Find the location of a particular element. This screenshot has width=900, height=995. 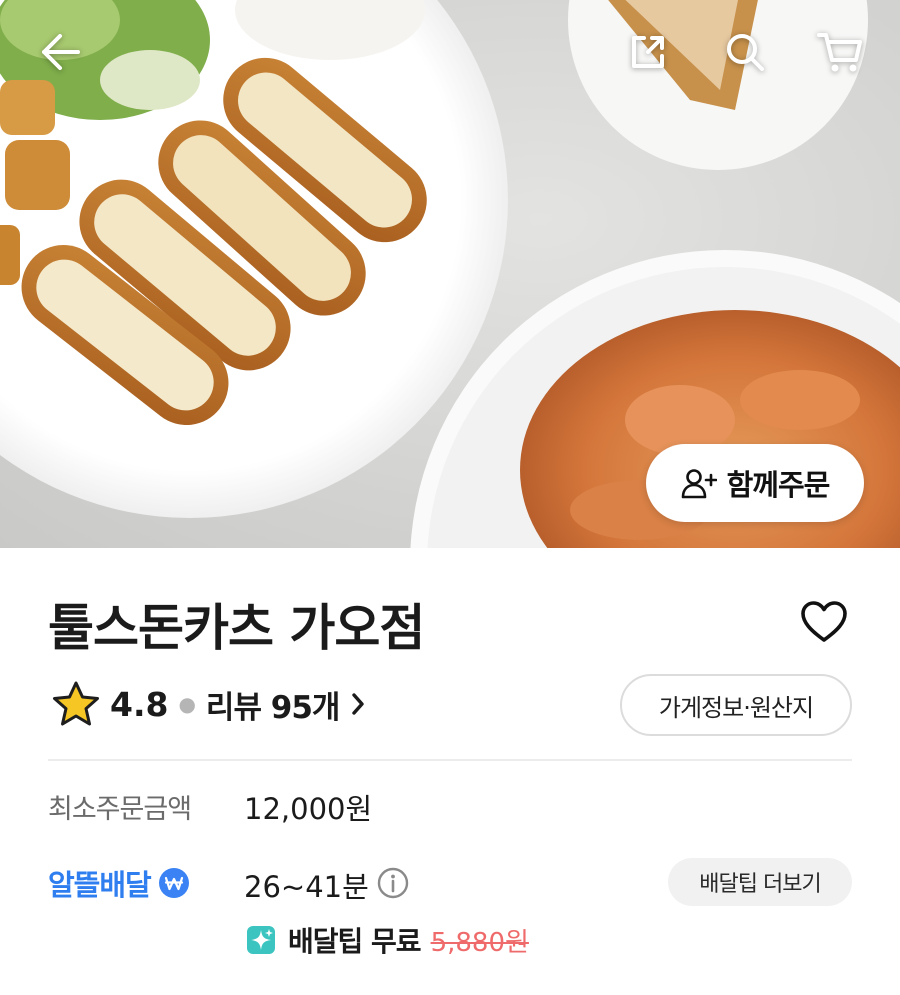

group-order-label: 함께주문 is located at coordinates (778, 485).